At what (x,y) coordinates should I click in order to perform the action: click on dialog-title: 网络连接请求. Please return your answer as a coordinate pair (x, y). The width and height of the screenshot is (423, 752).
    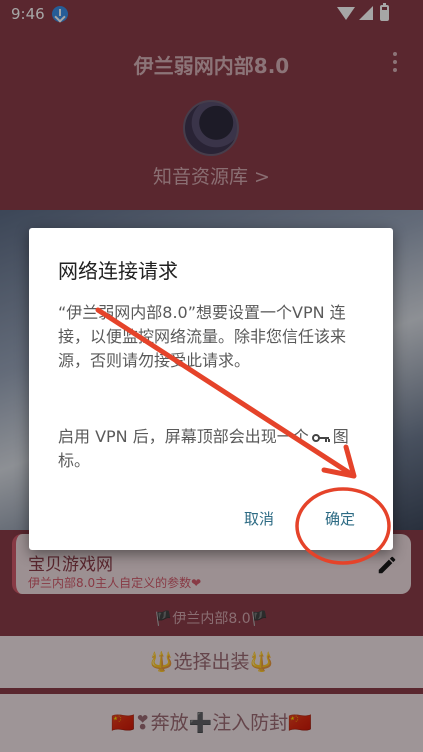
    Looking at the image, I should click on (118, 271).